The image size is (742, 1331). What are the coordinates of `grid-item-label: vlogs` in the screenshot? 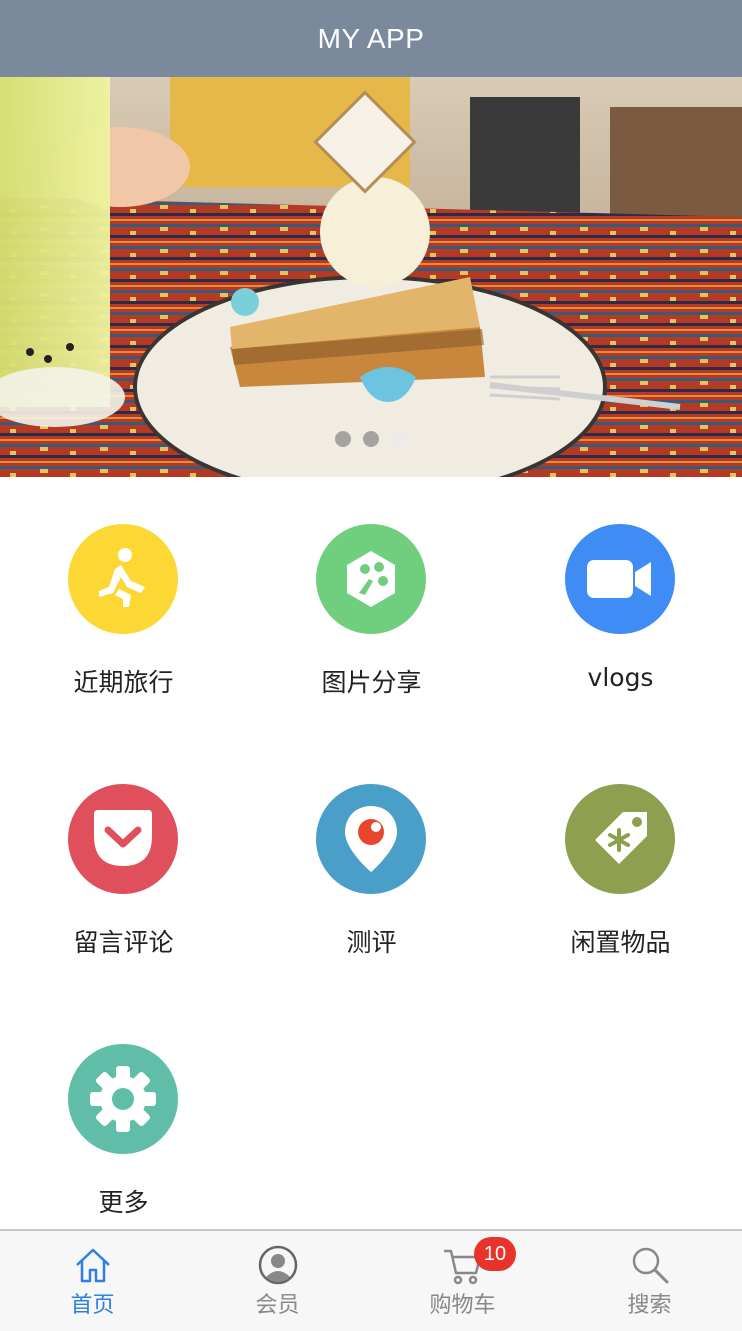 It's located at (620, 677).